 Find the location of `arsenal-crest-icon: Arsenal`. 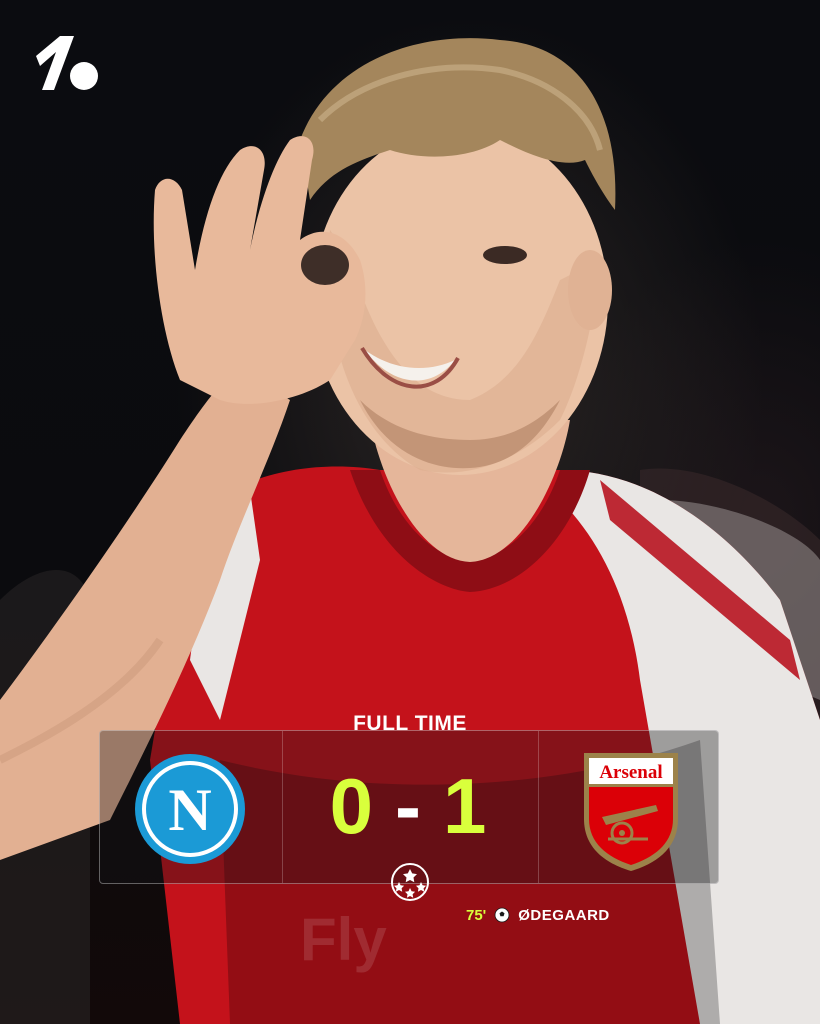

arsenal-crest-icon: Arsenal is located at coordinates (631, 812).